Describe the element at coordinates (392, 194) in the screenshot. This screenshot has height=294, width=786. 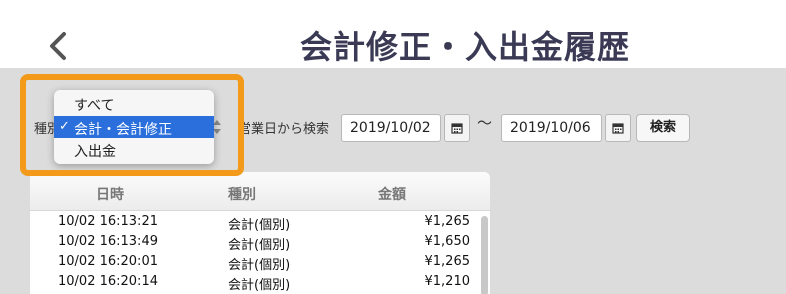
I see `column-header-amount: 金額` at that location.